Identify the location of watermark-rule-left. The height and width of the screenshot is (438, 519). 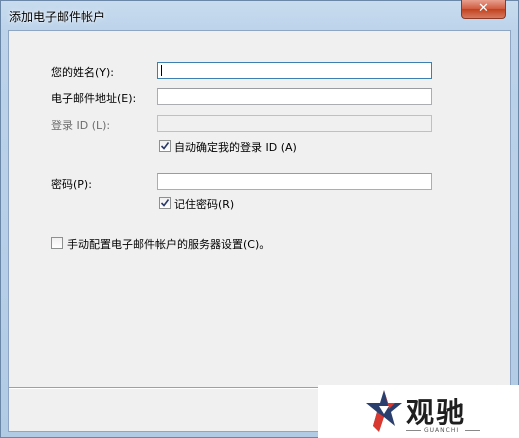
(413, 430).